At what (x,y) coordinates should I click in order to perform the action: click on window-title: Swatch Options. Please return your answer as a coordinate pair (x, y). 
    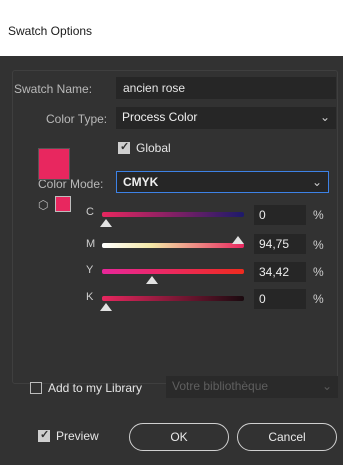
    Looking at the image, I should click on (50, 31).